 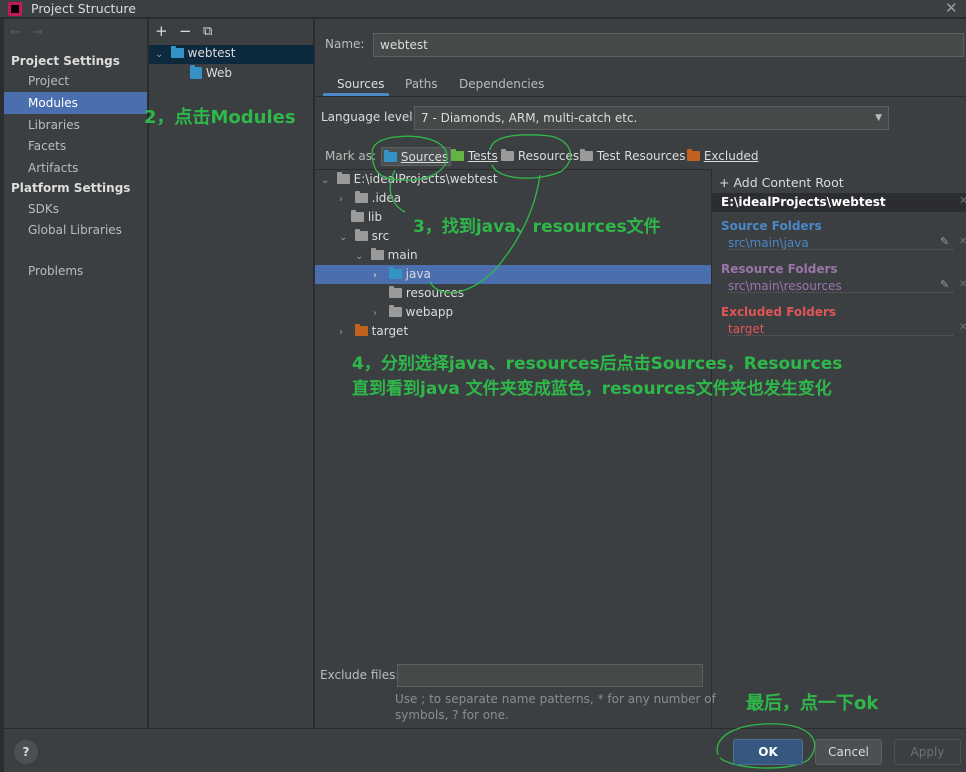 I want to click on apply-button: Apply, so click(x=927, y=752).